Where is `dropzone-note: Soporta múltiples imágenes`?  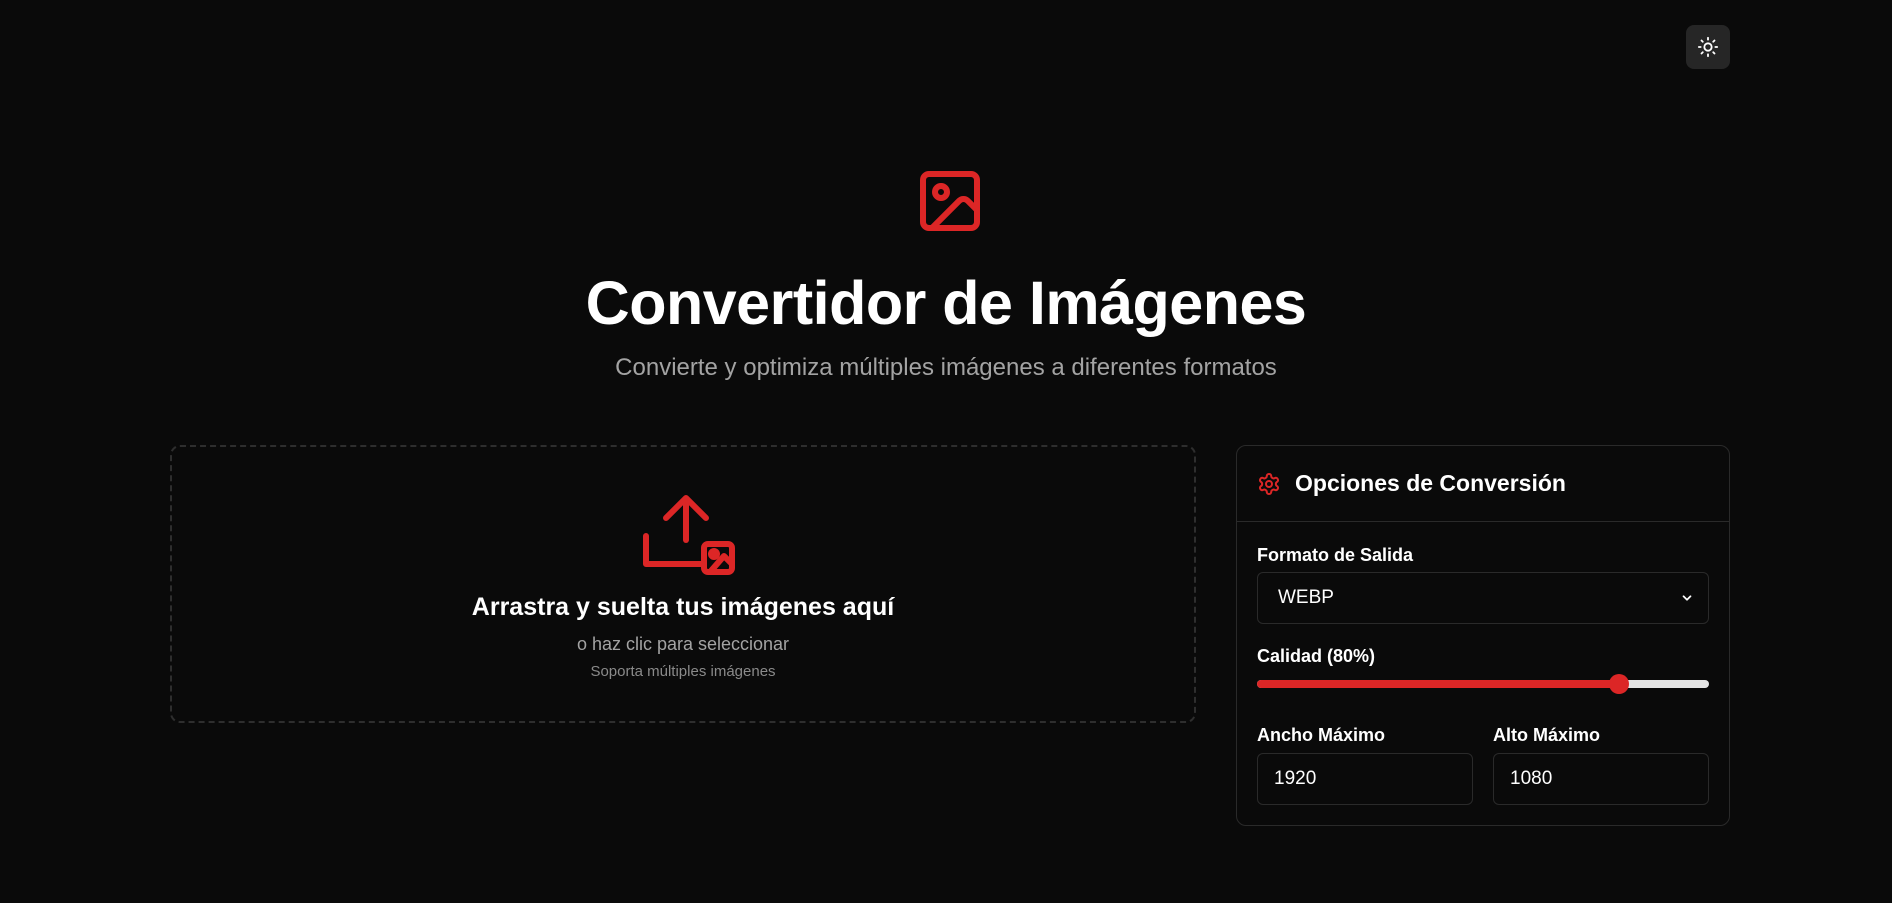
dropzone-note: Soporta múltiples imágenes is located at coordinates (683, 671).